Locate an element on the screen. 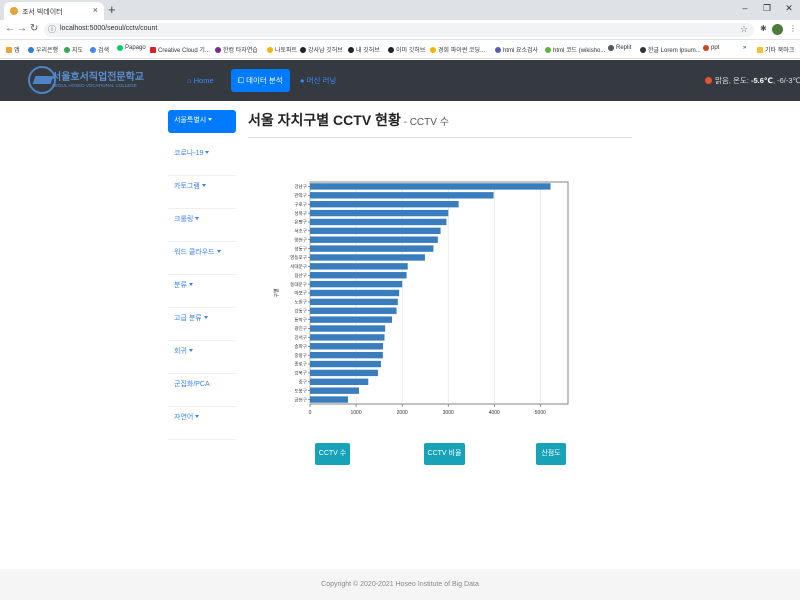 Image resolution: width=800 pixels, height=600 pixels. sidebar-item-cartogram: 카토그램 is located at coordinates (202, 192).